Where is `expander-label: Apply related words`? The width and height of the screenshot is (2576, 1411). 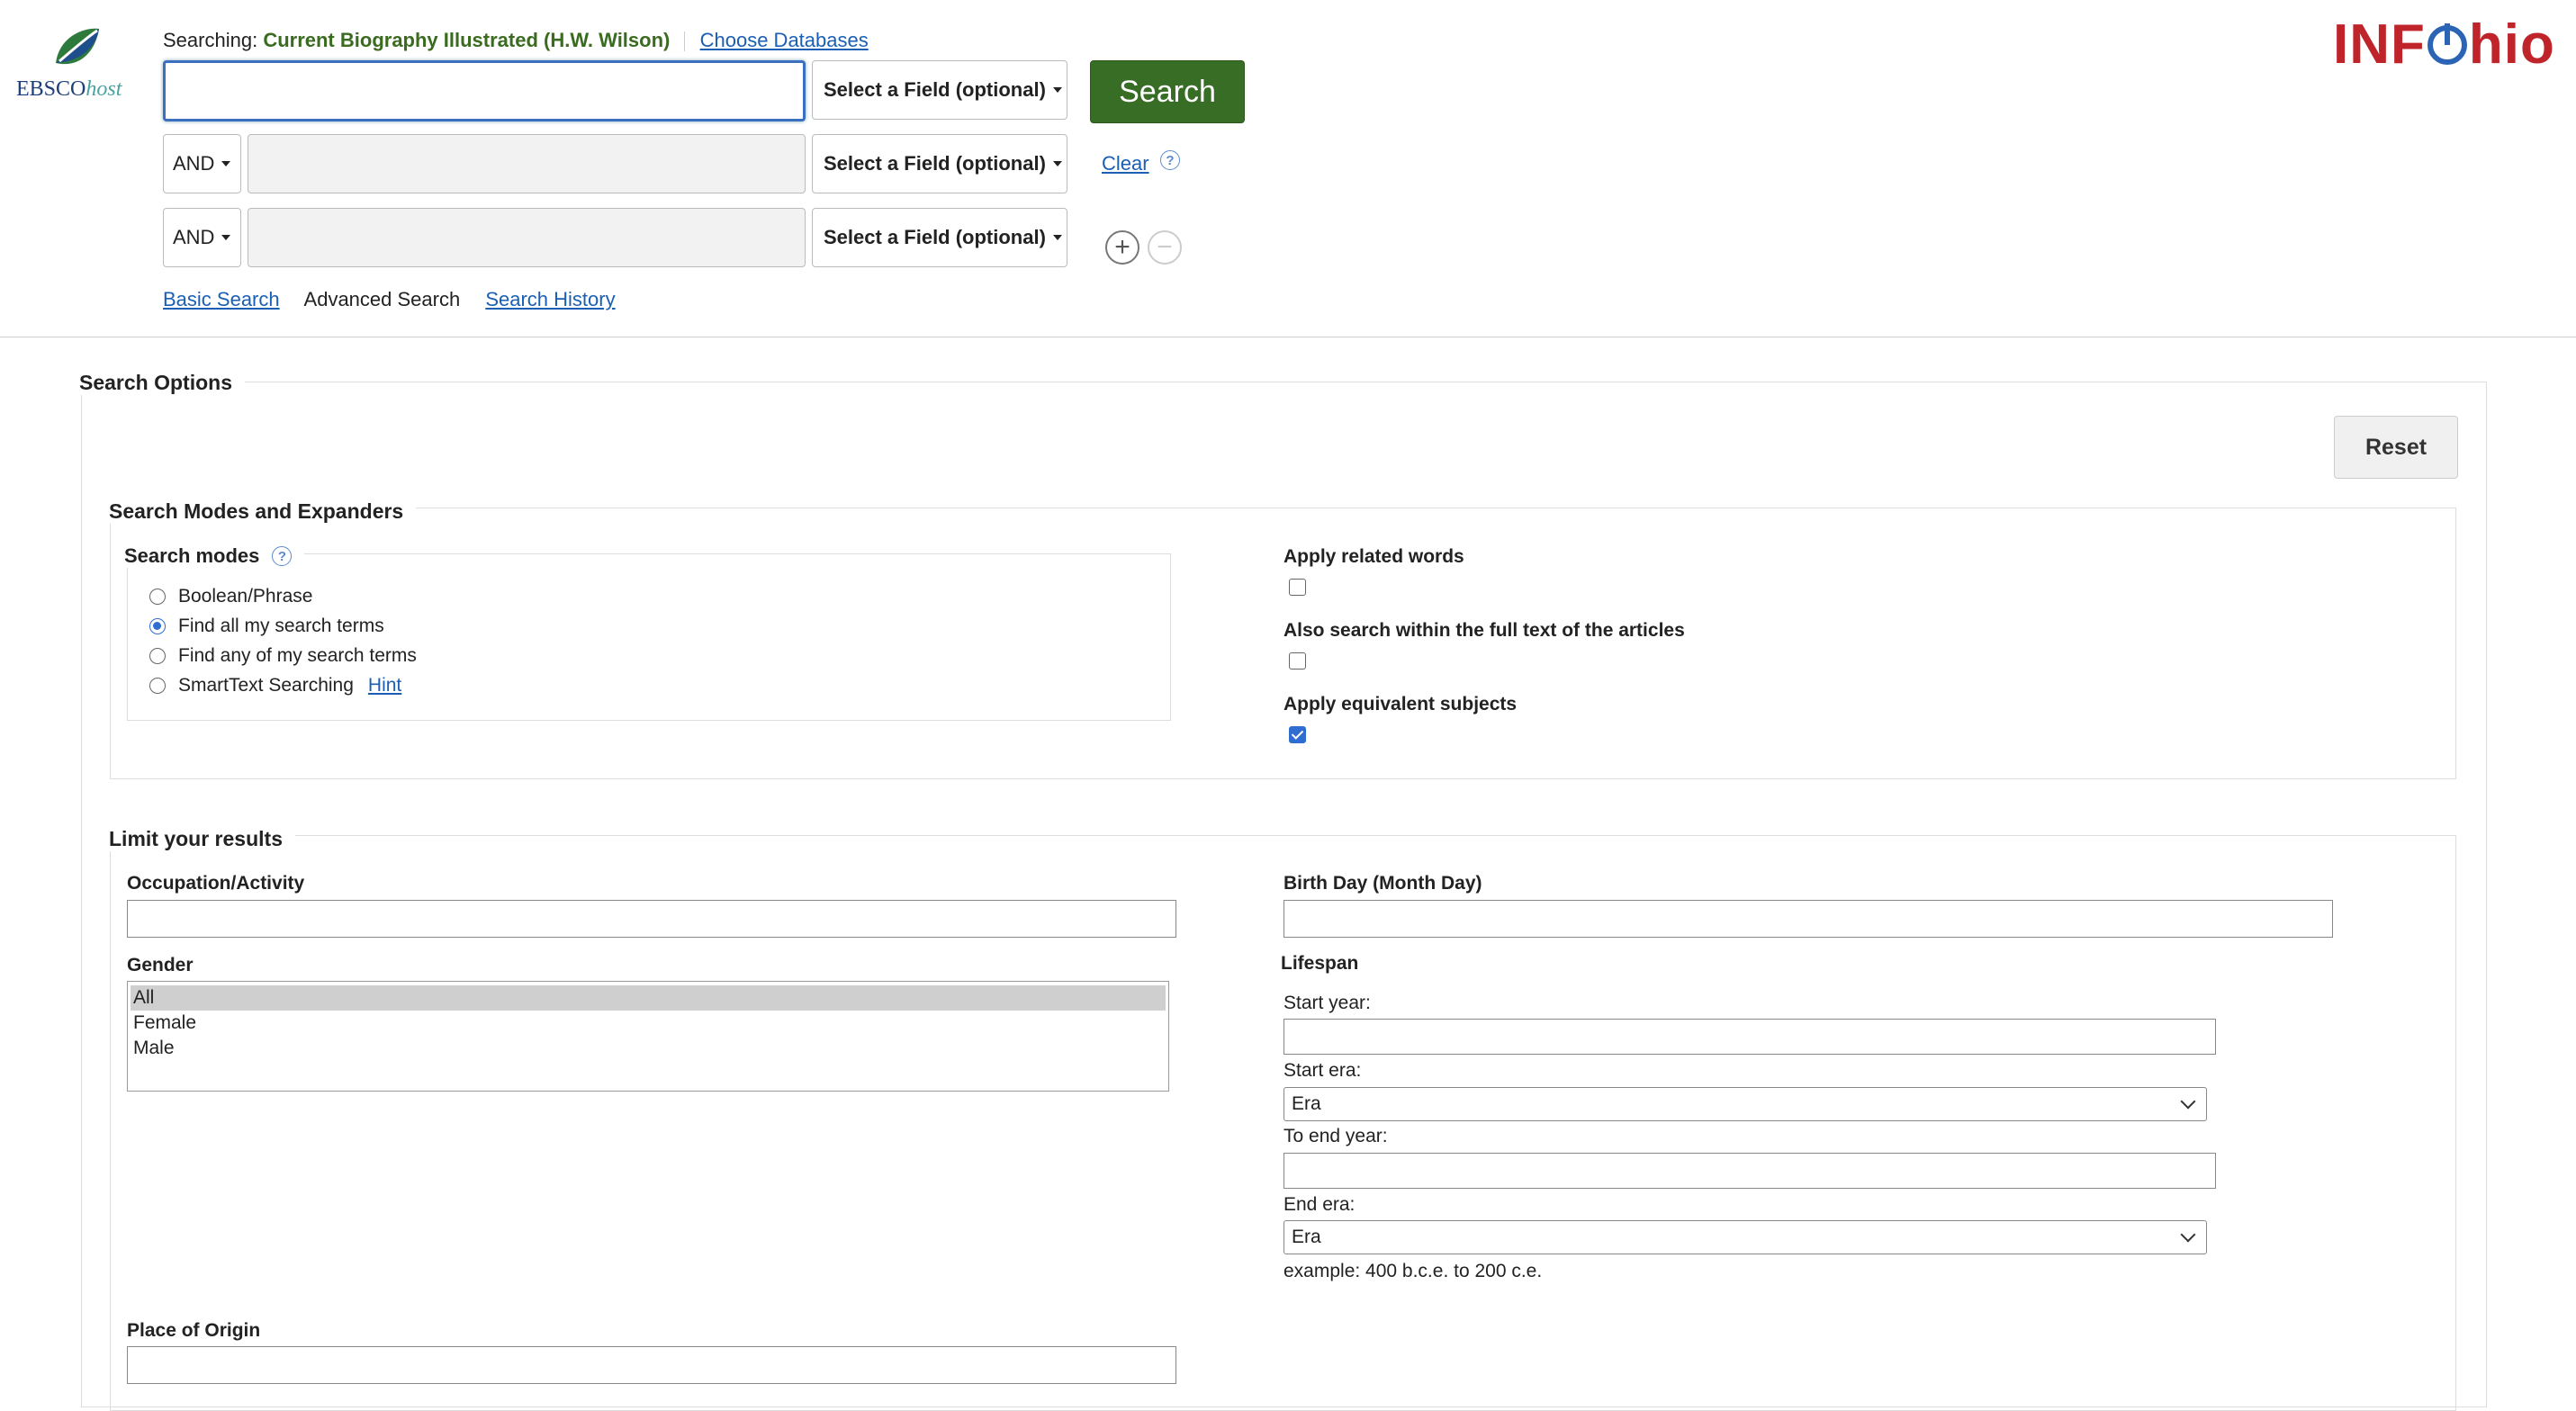
expander-label: Apply related words is located at coordinates (1373, 556).